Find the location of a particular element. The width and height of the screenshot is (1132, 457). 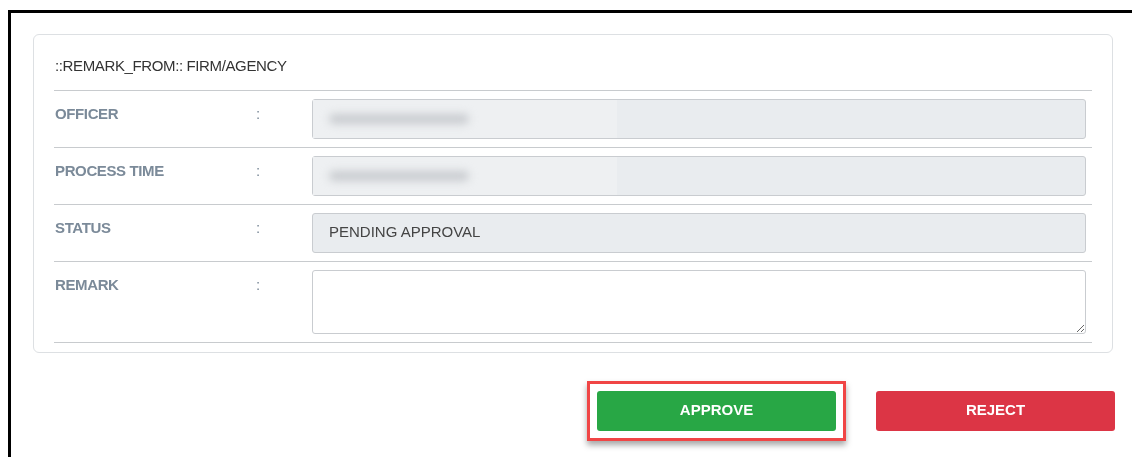

field-label: REMARK is located at coordinates (87, 284).